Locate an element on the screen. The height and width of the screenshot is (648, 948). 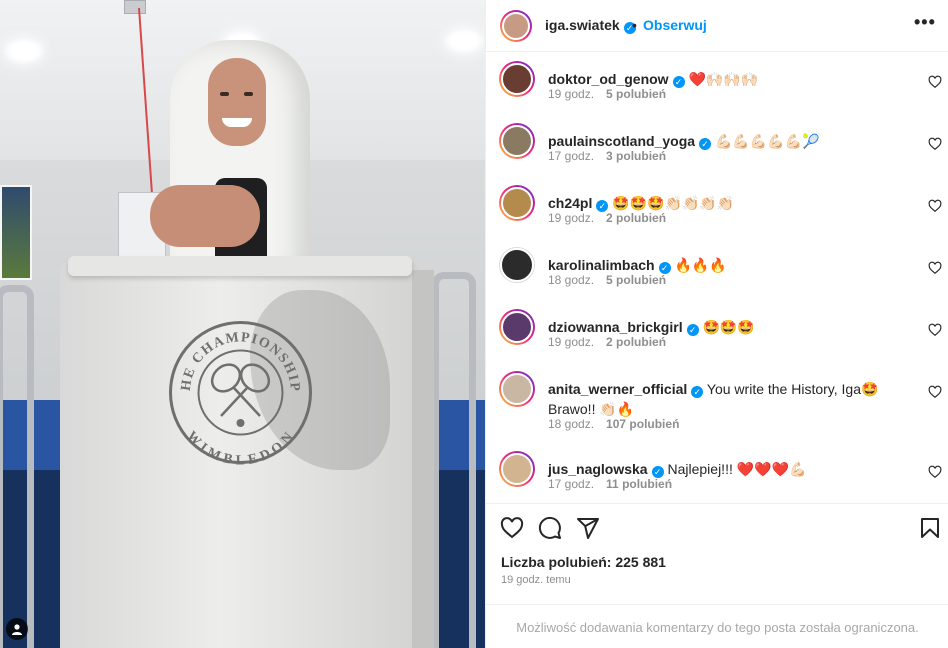
comment-body: dziowanna_brickgirl ✓ 🤩🤩🤩 is located at coordinates (733, 327).